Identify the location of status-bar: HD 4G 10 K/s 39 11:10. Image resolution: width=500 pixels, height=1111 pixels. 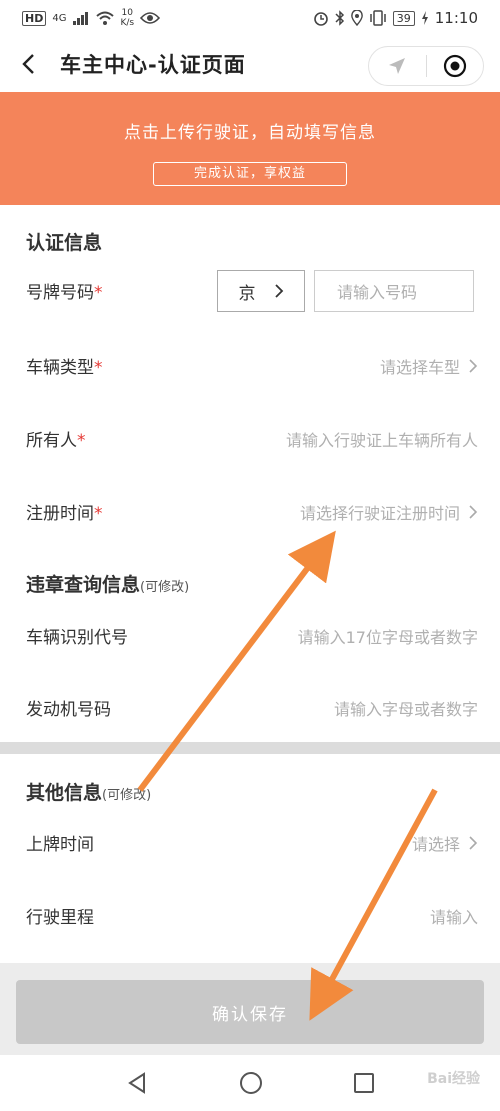
(250, 18).